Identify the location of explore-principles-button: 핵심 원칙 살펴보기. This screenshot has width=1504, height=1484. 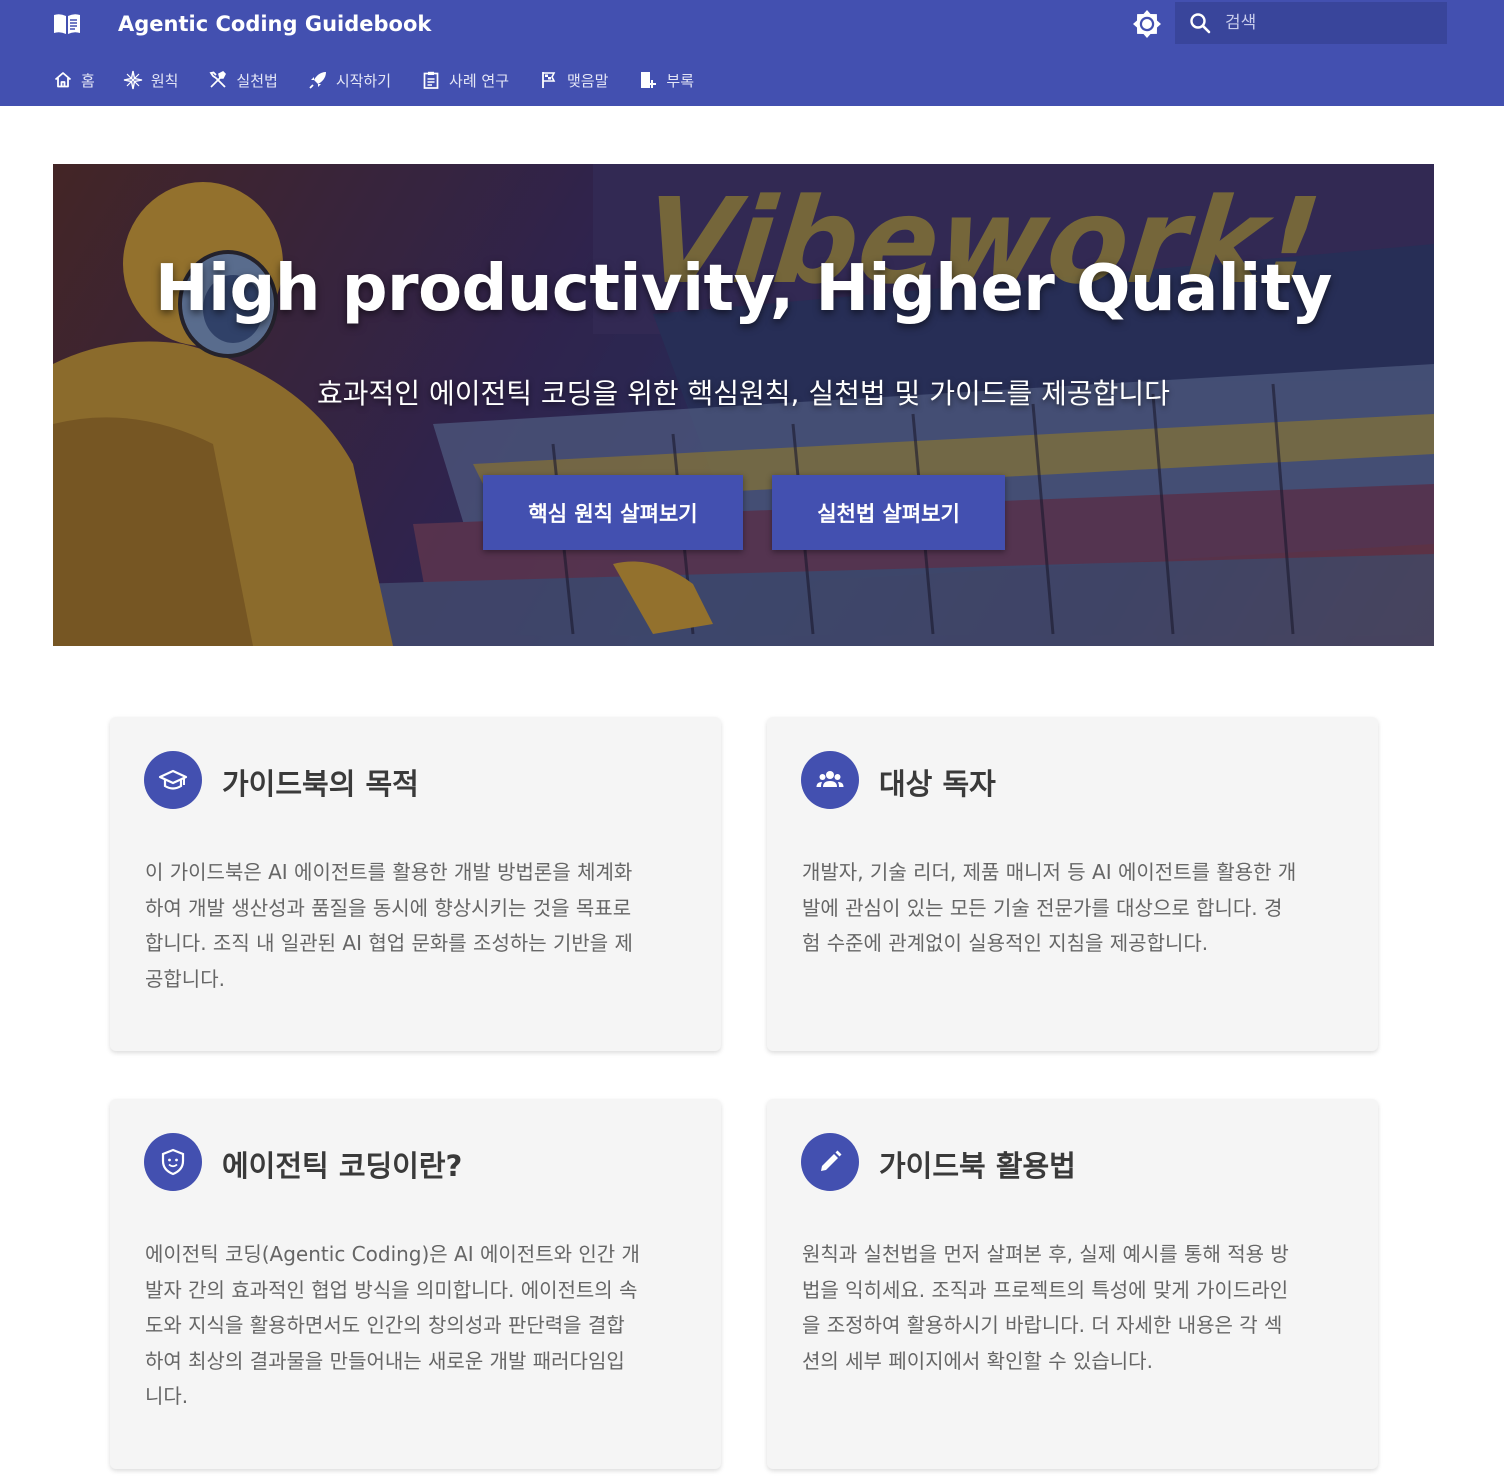
(613, 512).